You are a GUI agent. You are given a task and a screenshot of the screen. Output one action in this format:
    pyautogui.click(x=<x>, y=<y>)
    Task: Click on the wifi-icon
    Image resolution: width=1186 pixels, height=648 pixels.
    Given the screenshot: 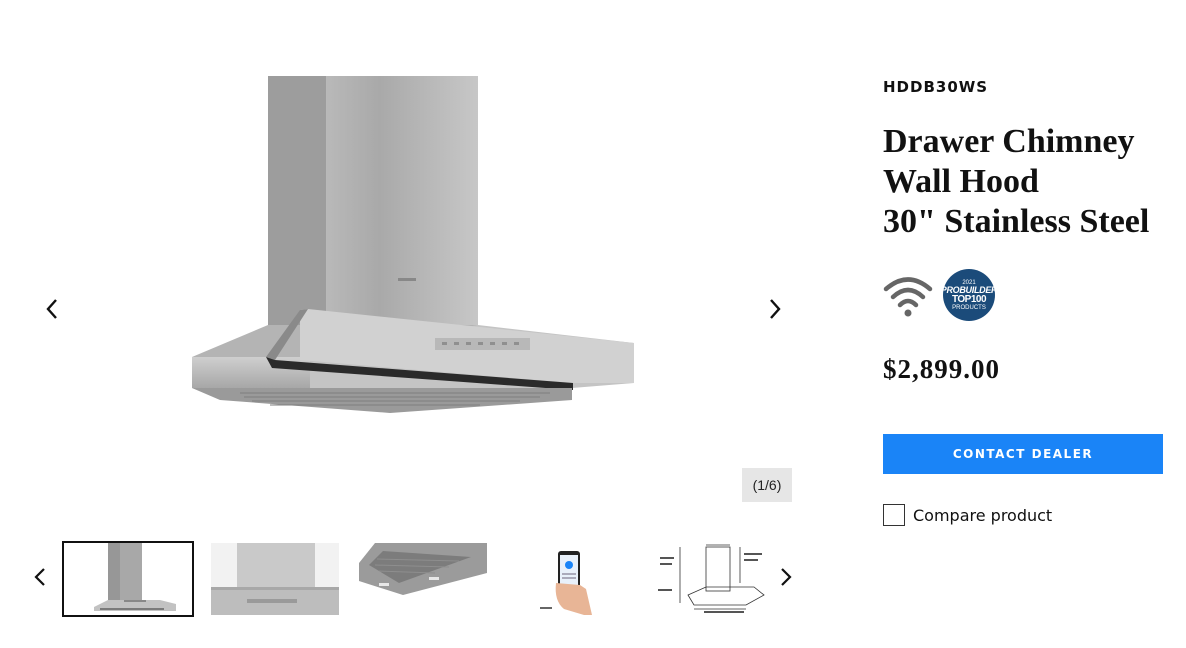 What is the action you would take?
    pyautogui.click(x=908, y=297)
    